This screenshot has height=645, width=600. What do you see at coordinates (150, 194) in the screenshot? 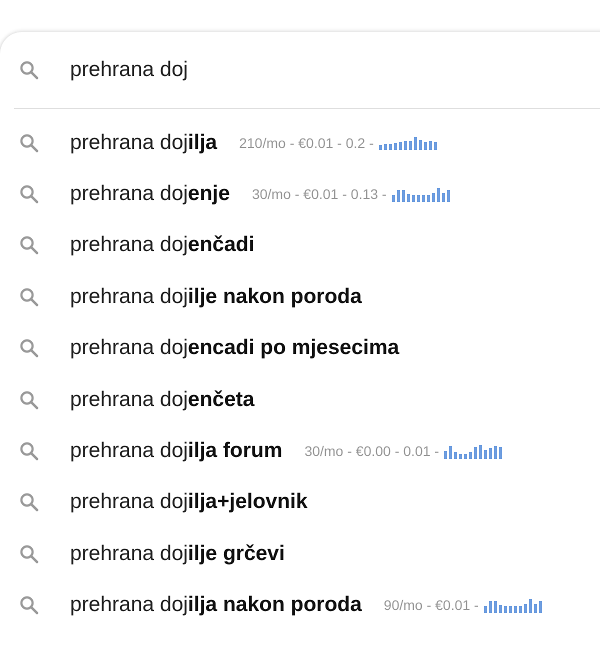
I see `suggestion-item: prehrana dojenje` at bounding box center [150, 194].